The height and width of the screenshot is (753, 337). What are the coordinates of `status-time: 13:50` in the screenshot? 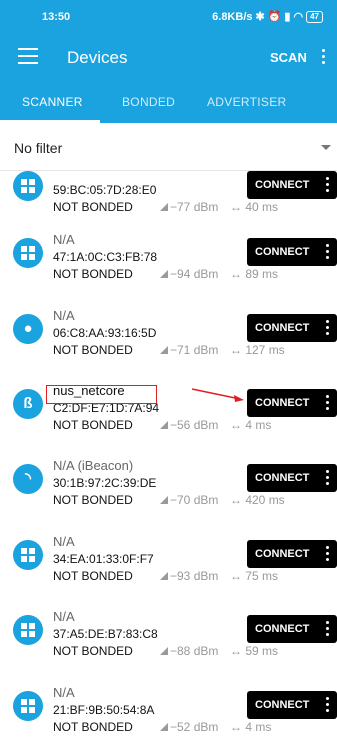 It's located at (56, 17).